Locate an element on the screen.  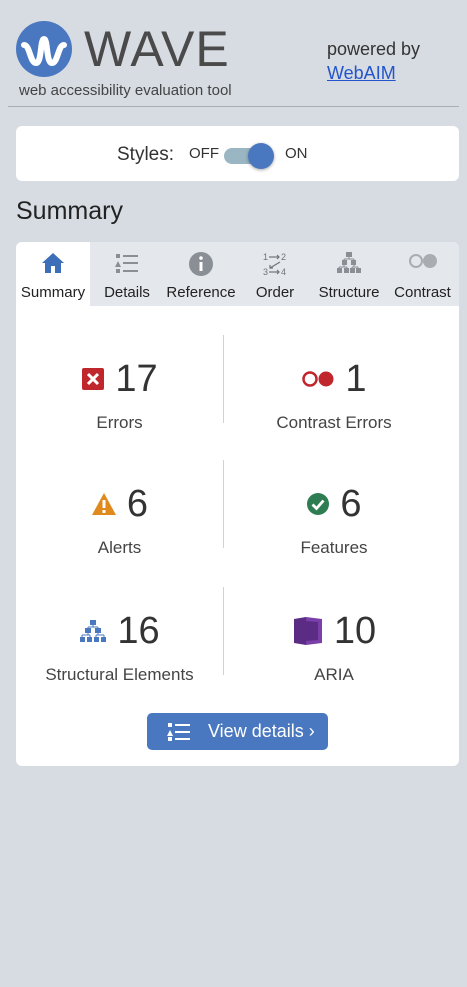
error-icon is located at coordinates (93, 379).